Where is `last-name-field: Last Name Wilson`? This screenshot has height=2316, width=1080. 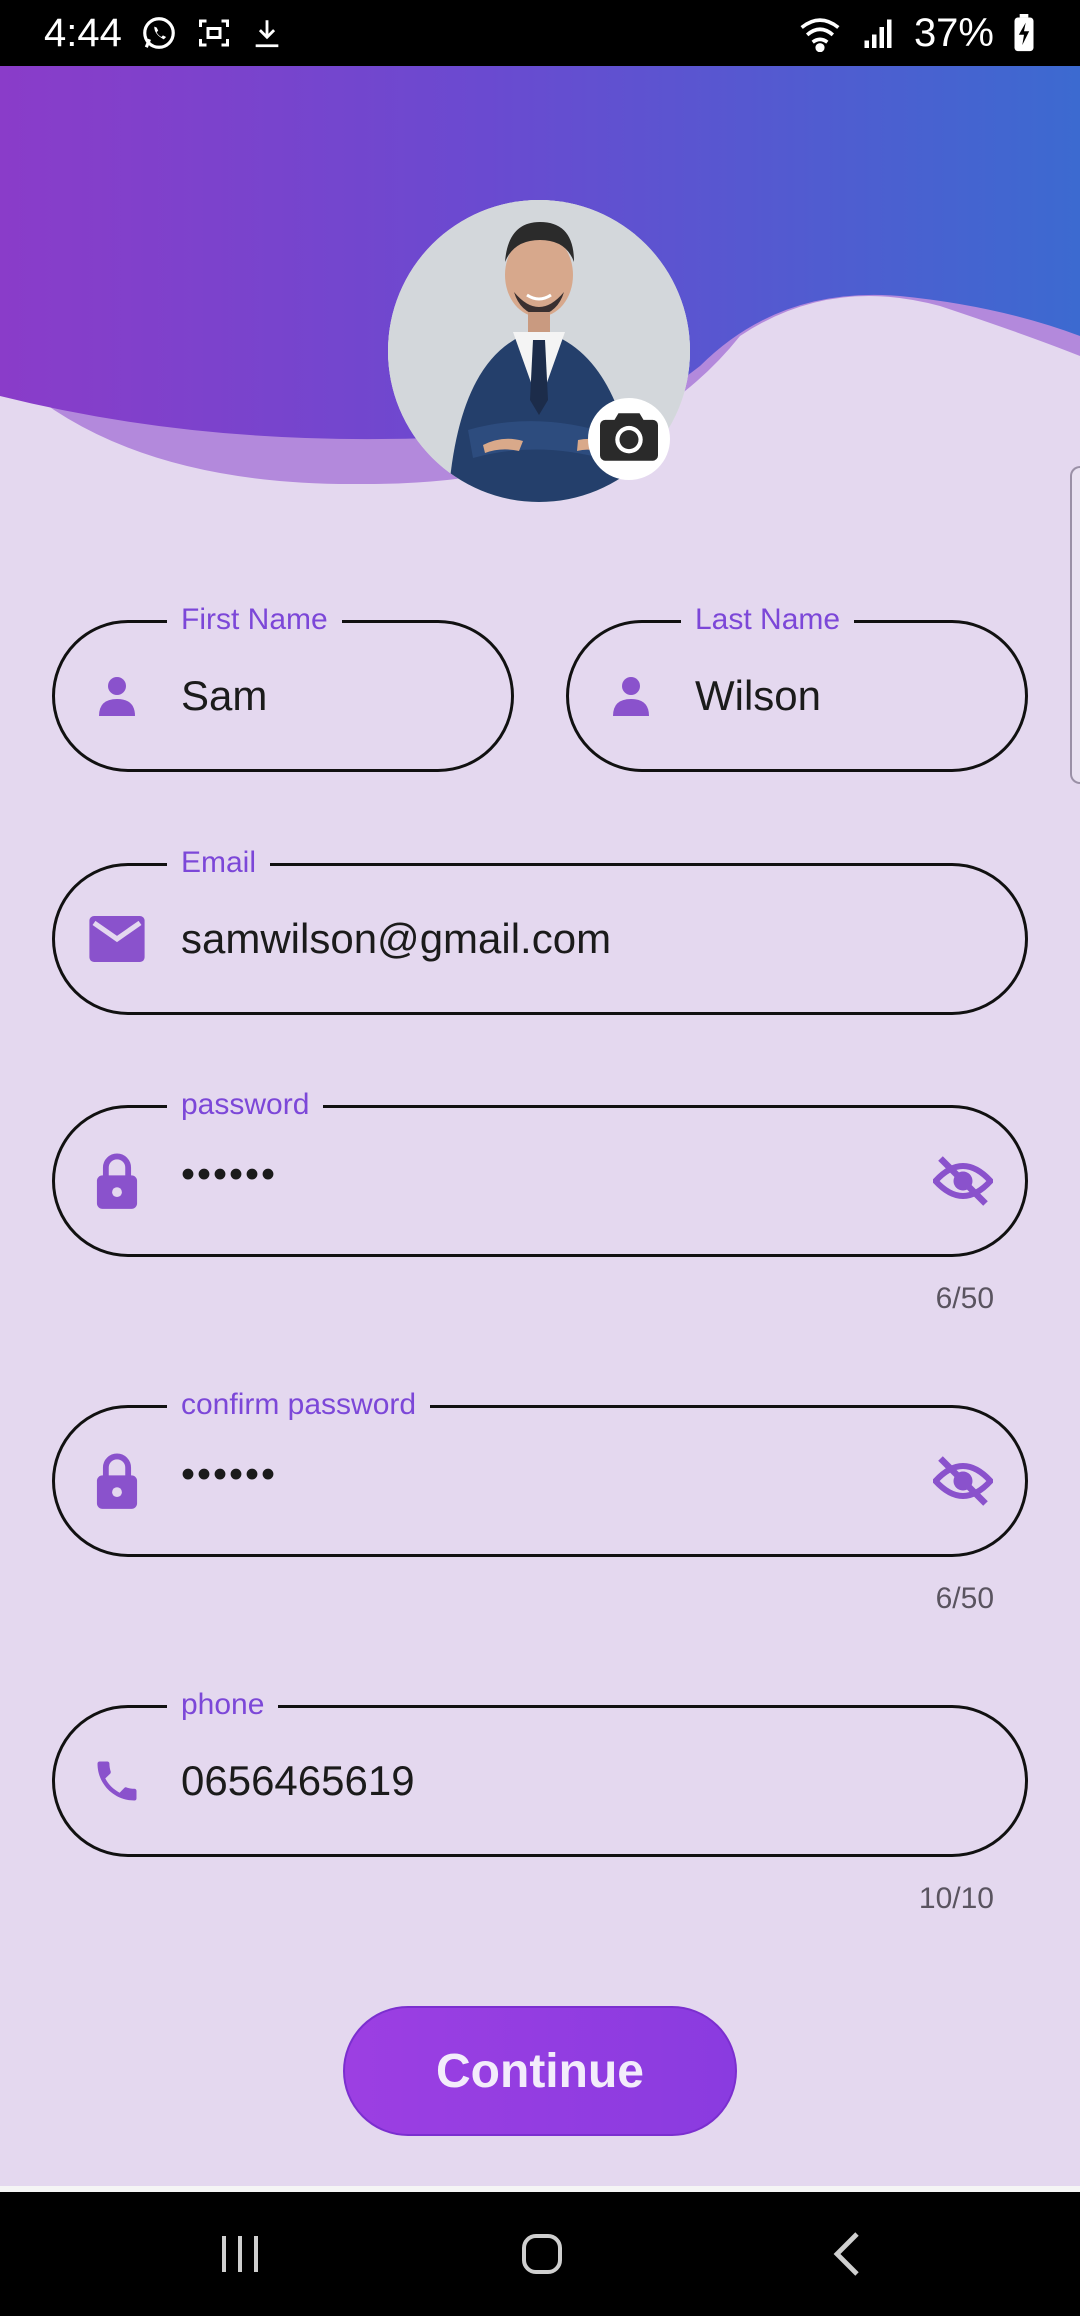
last-name-field: Last Name Wilson is located at coordinates (797, 686).